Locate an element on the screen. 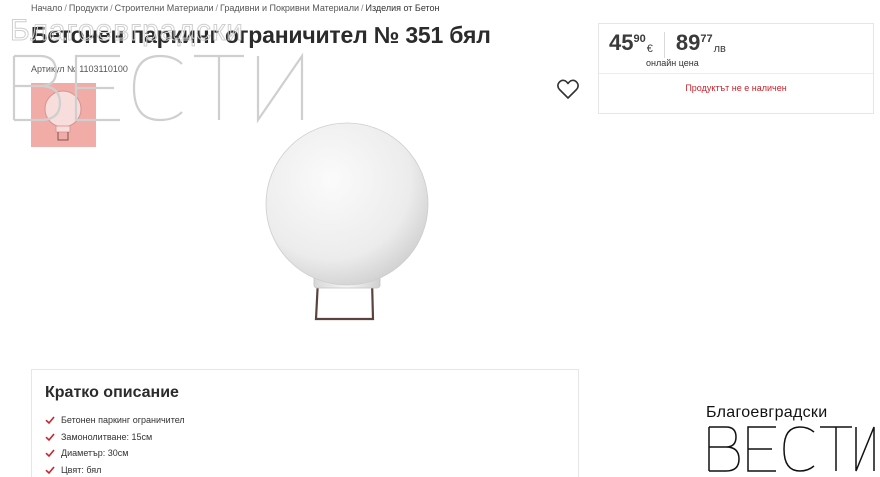 The width and height of the screenshot is (880, 477). price-eur-currency: € is located at coordinates (649, 49).